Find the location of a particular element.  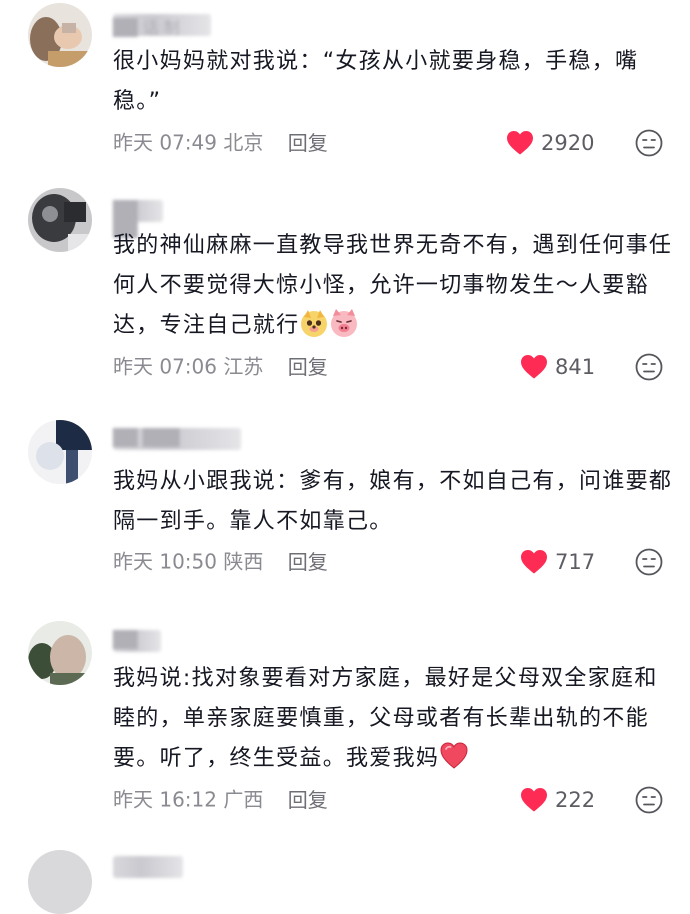

dislike-face-icon is located at coordinates (649, 800).